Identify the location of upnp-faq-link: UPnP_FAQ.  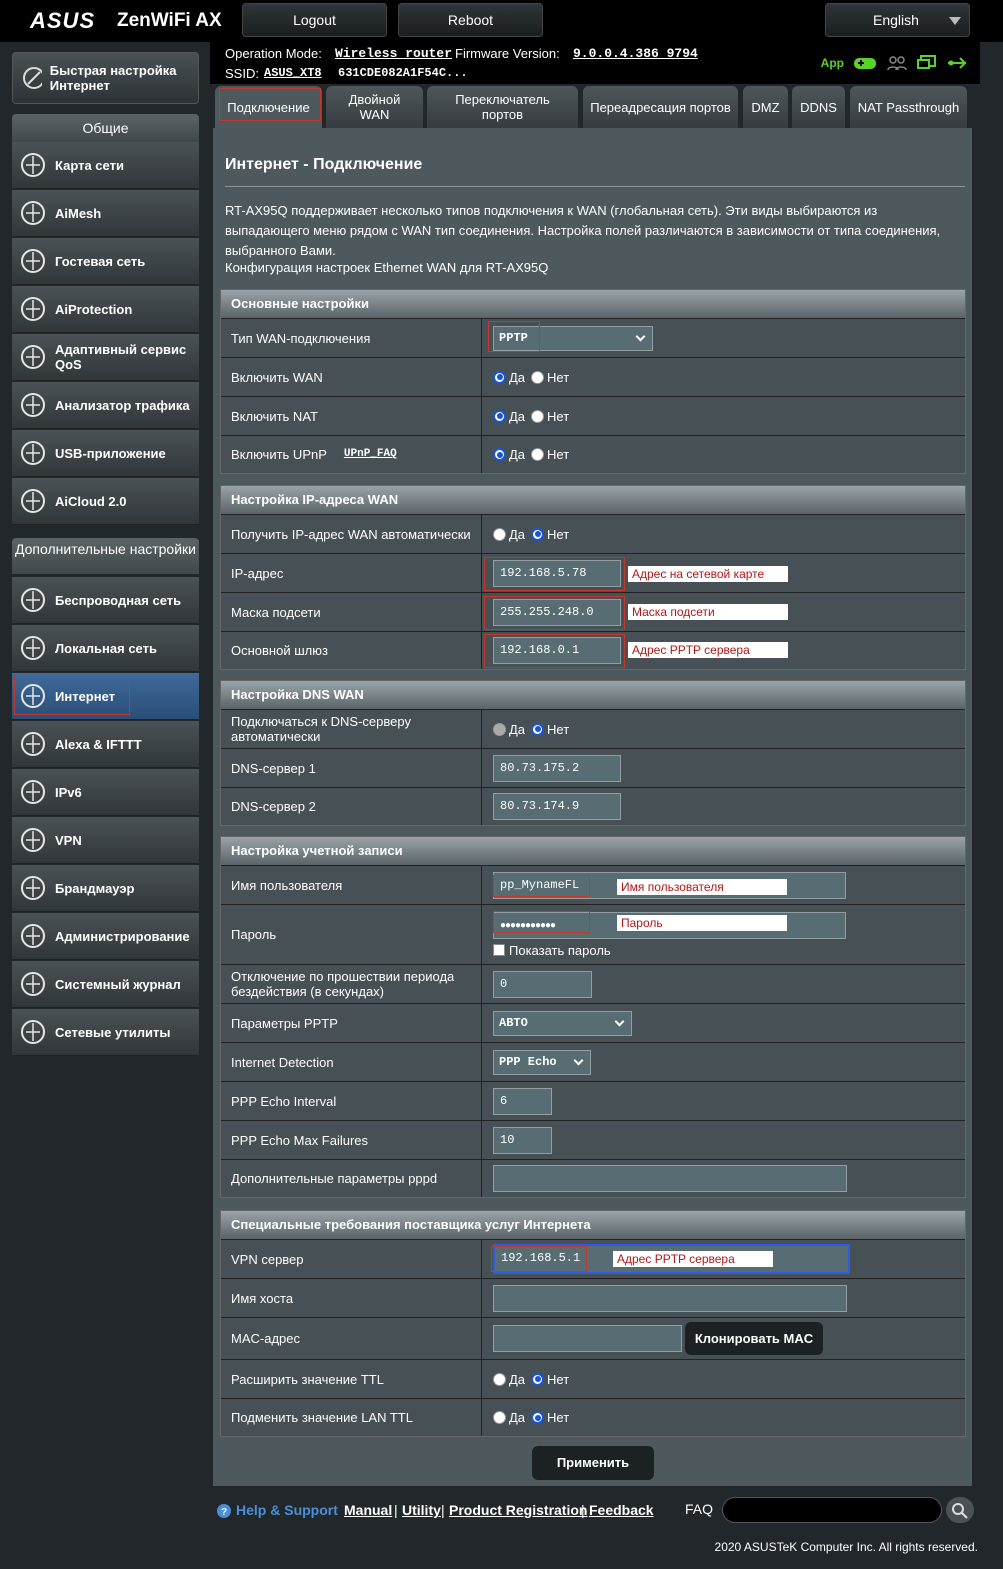
(370, 454).